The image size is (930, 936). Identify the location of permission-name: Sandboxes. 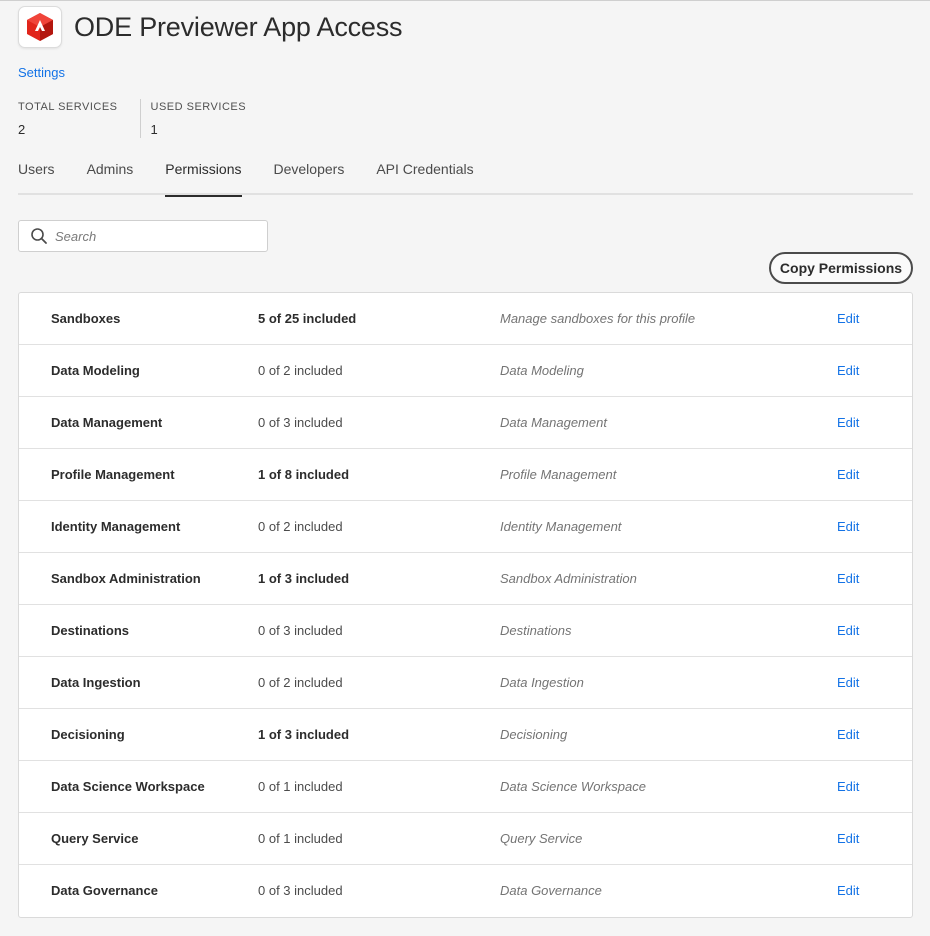
(86, 318).